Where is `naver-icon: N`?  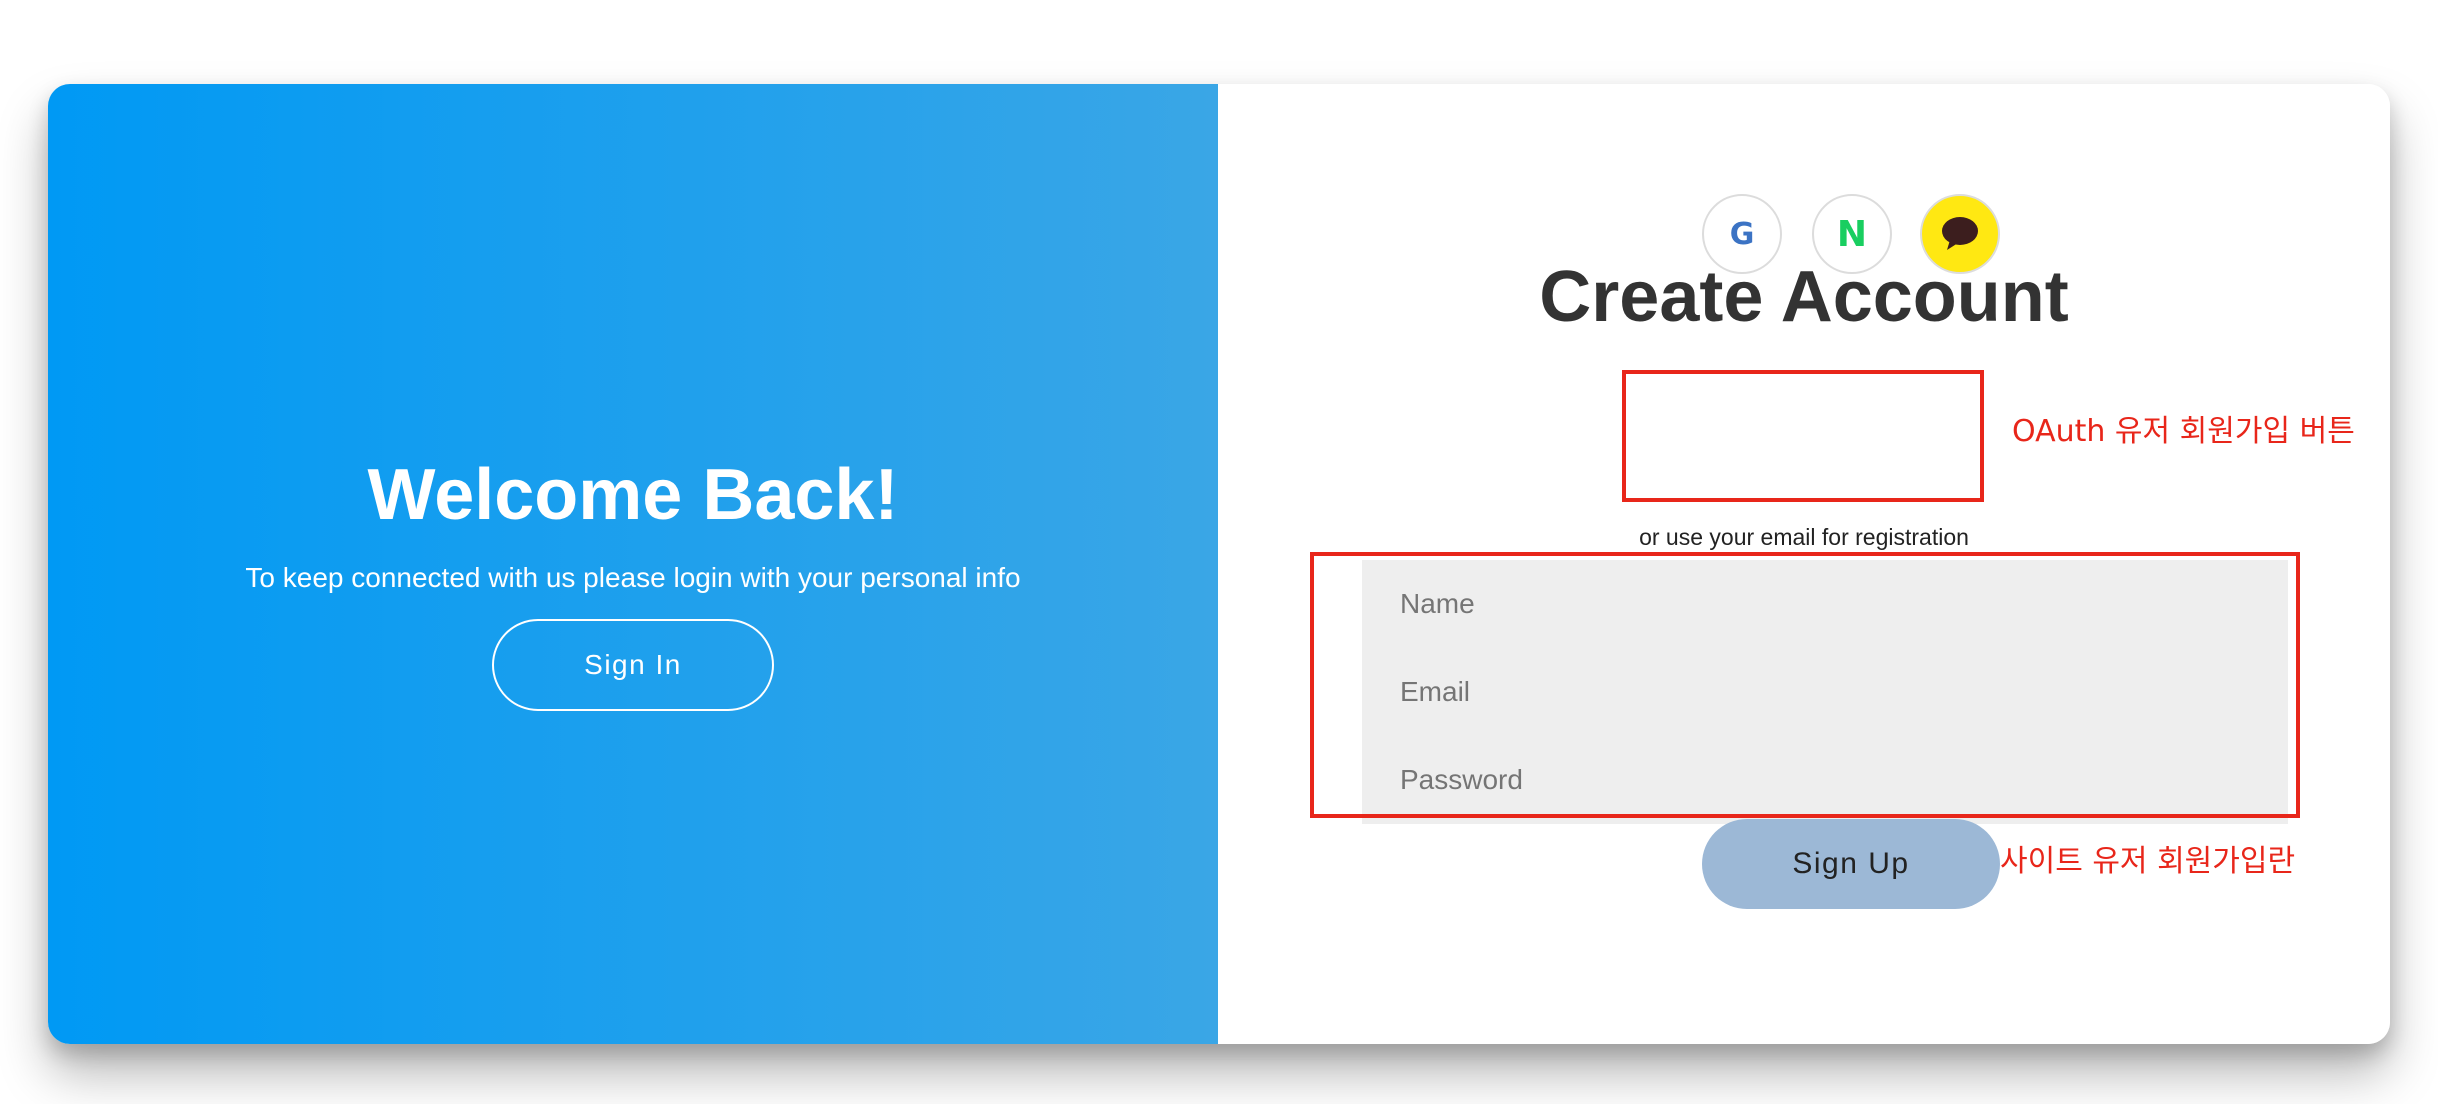 naver-icon: N is located at coordinates (1852, 234).